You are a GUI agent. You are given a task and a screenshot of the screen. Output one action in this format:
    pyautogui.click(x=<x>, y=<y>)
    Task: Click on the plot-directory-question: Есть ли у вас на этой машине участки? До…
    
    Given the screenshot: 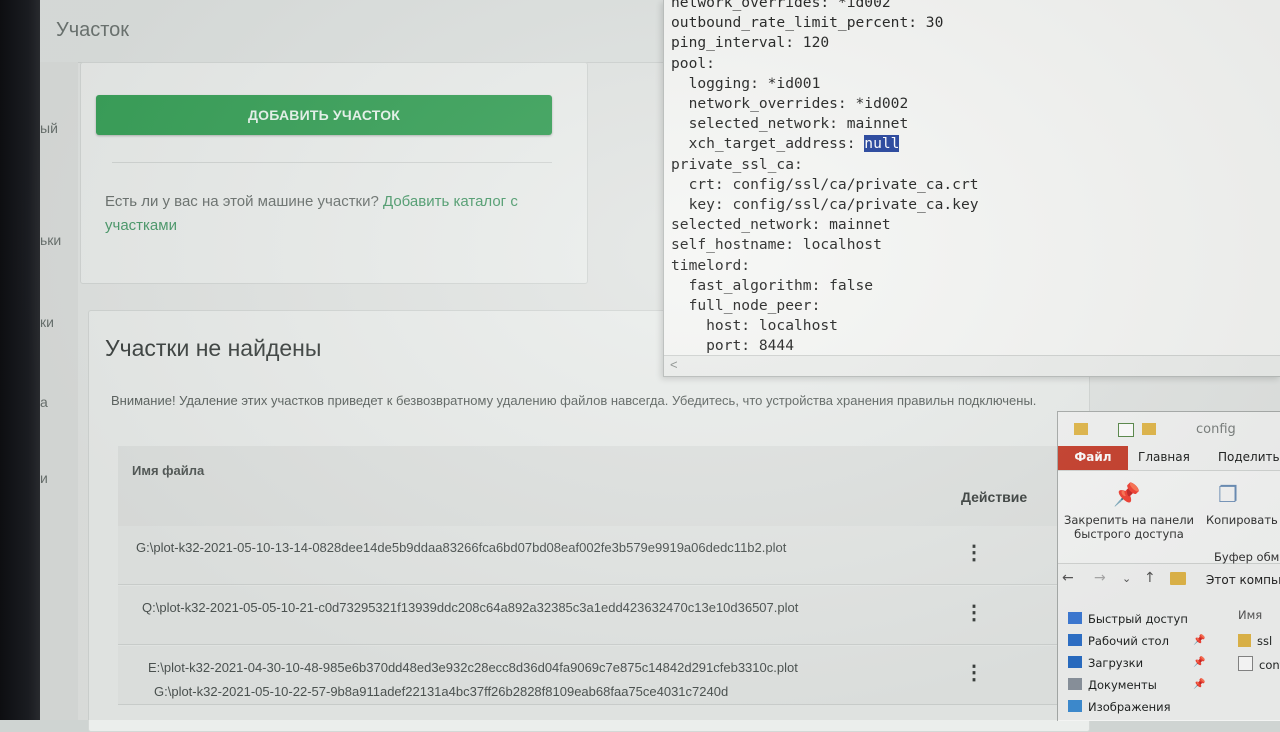 What is the action you would take?
    pyautogui.click(x=340, y=214)
    